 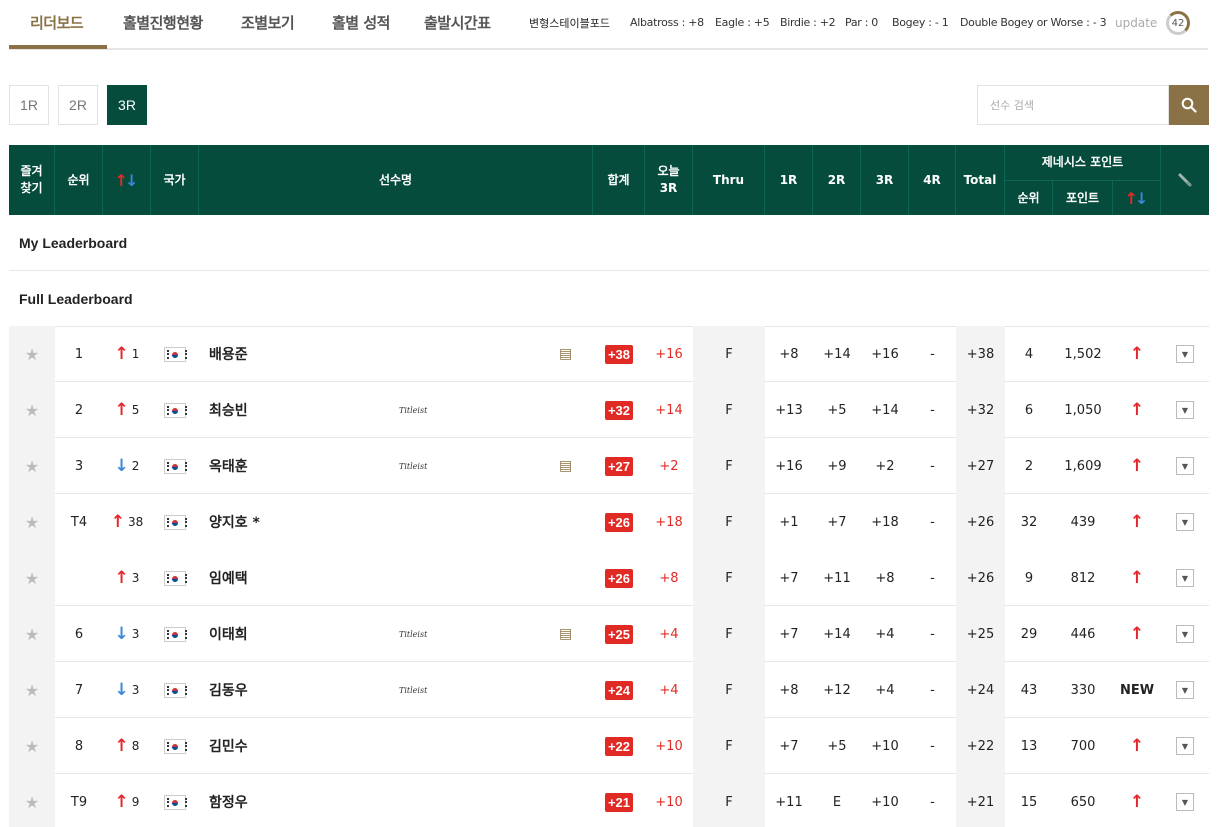 What do you see at coordinates (299, 578) in the screenshot?
I see `player-name: 임예택` at bounding box center [299, 578].